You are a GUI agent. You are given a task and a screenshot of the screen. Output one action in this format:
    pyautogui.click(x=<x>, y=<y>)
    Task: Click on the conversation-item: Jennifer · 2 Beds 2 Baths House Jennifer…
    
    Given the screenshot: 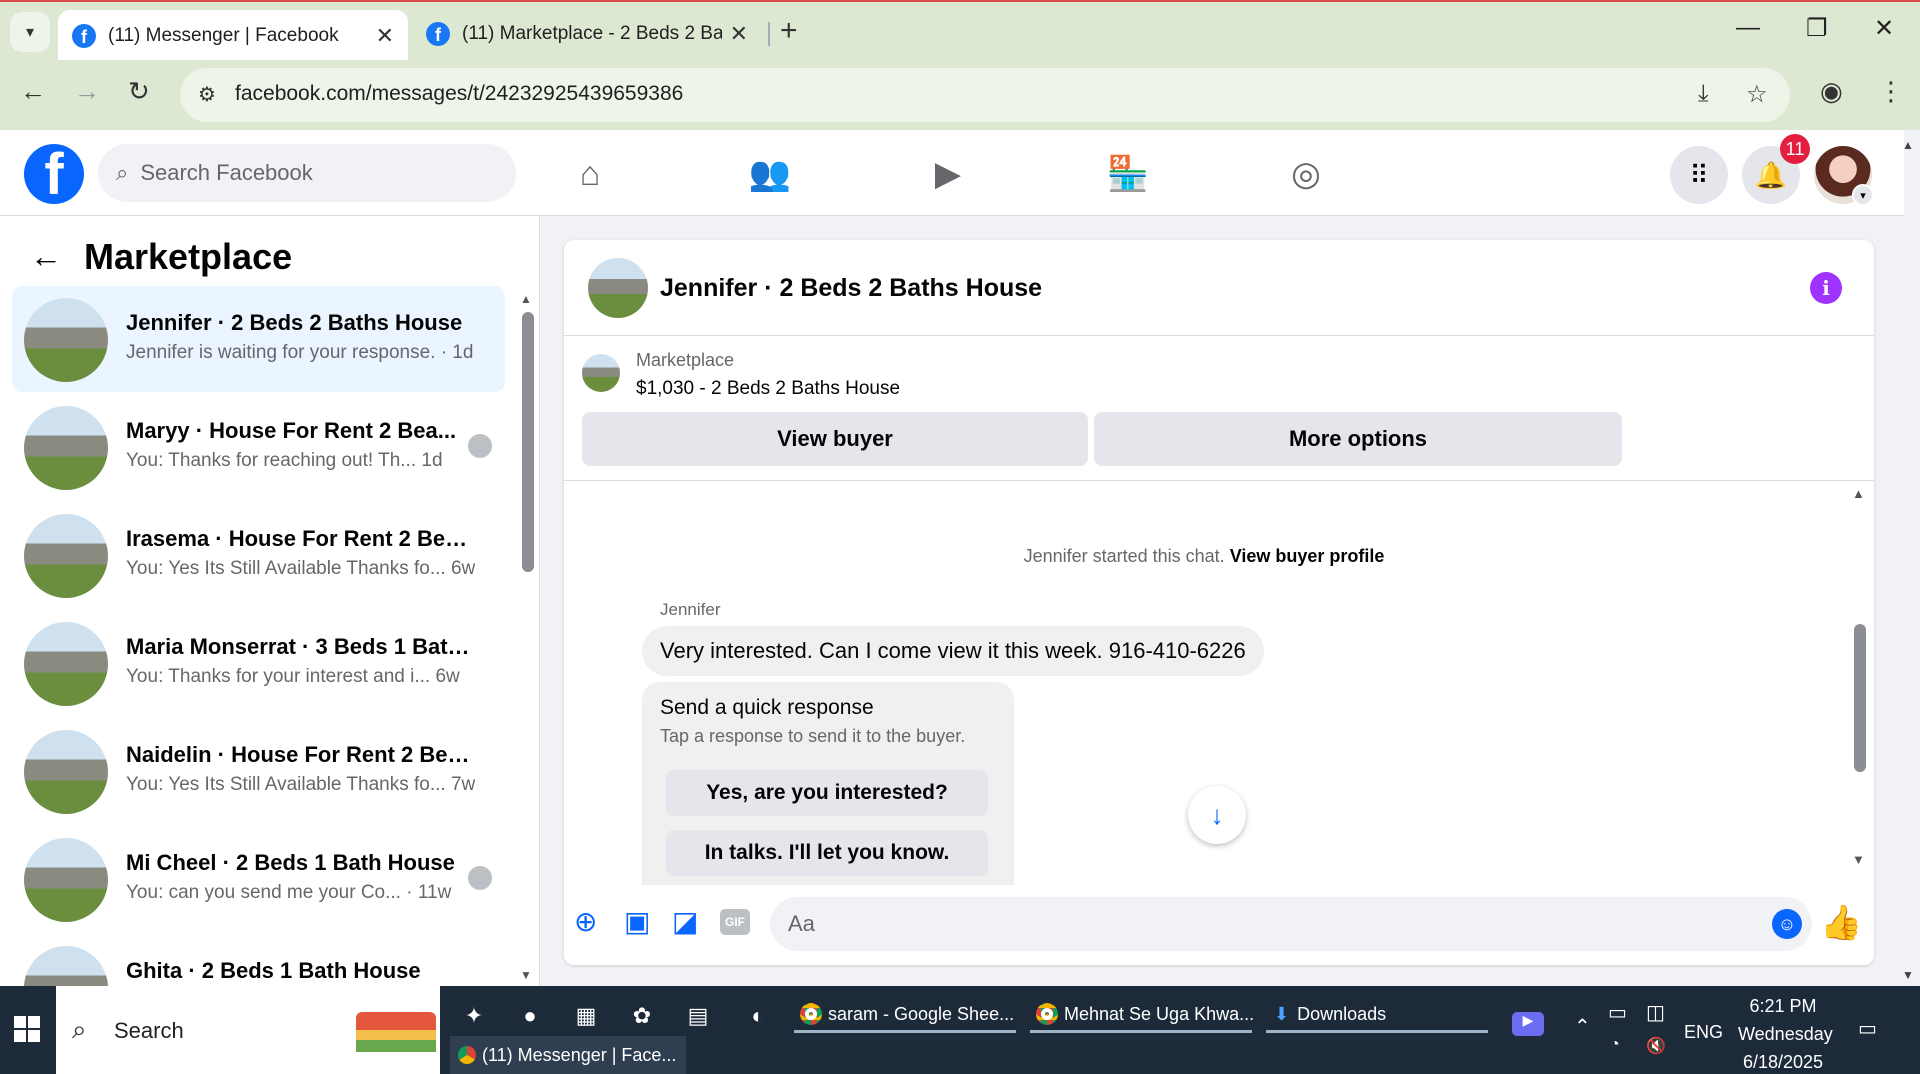 What is the action you would take?
    pyautogui.click(x=258, y=339)
    